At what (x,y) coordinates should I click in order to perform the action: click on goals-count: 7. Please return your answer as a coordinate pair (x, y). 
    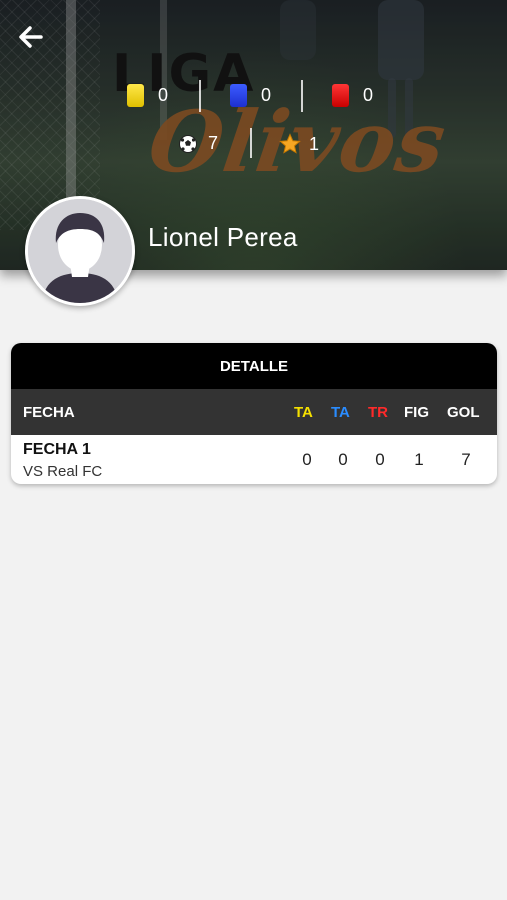
    Looking at the image, I should click on (213, 143).